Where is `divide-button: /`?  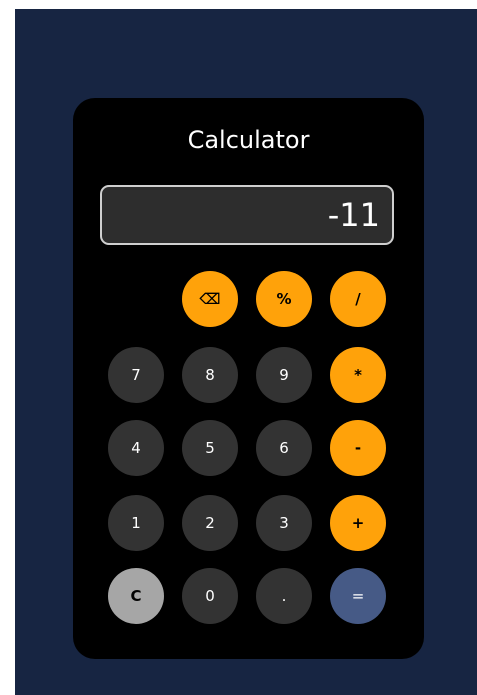
divide-button: / is located at coordinates (358, 299).